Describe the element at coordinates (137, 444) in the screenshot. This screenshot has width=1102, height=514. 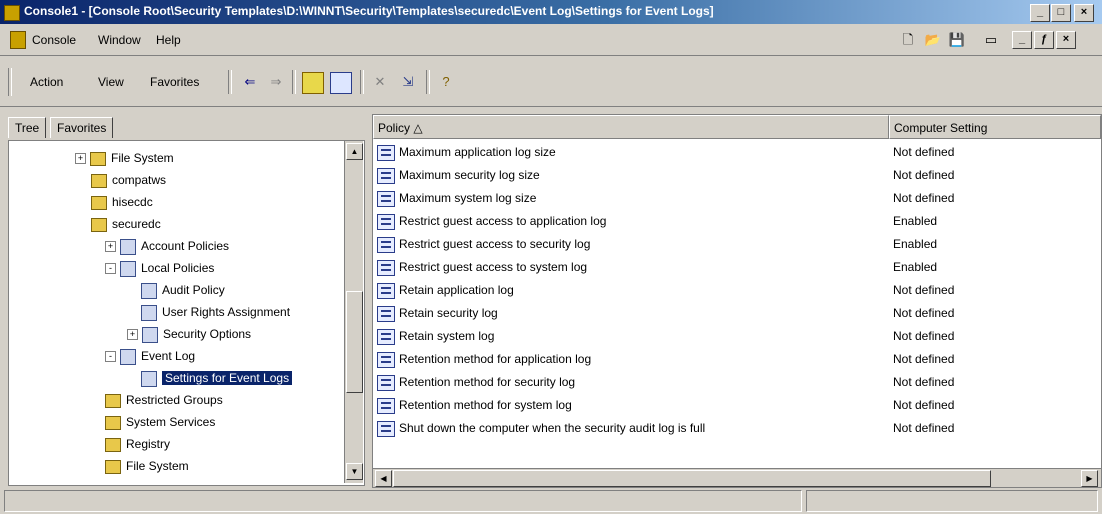
I see `tree-node: Registry` at that location.